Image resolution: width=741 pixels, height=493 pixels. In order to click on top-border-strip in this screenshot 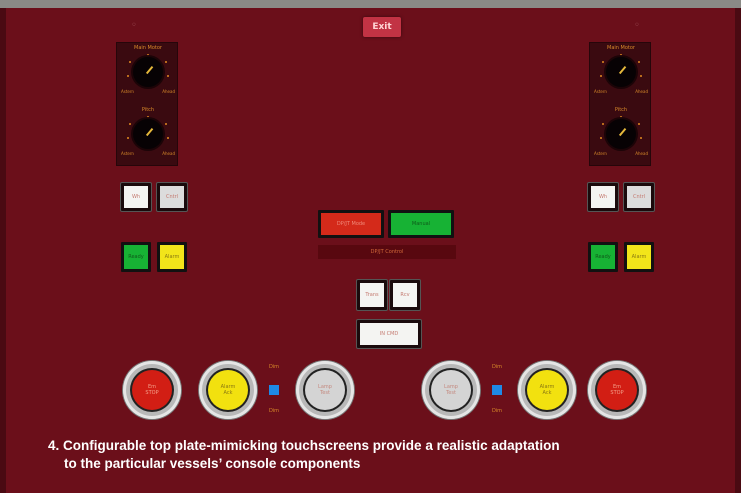, I will do `click(370, 4)`.